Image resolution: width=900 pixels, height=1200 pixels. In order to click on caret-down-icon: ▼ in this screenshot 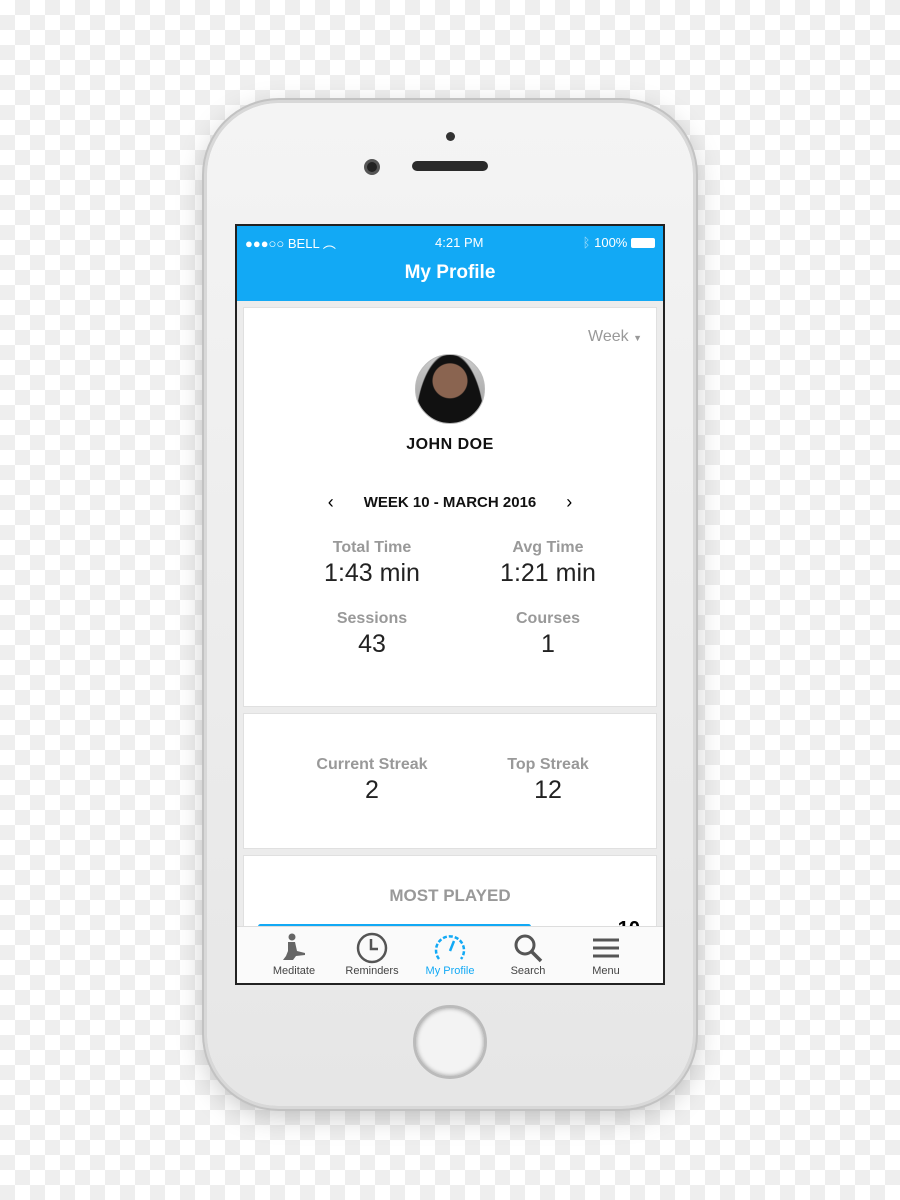, I will do `click(637, 338)`.